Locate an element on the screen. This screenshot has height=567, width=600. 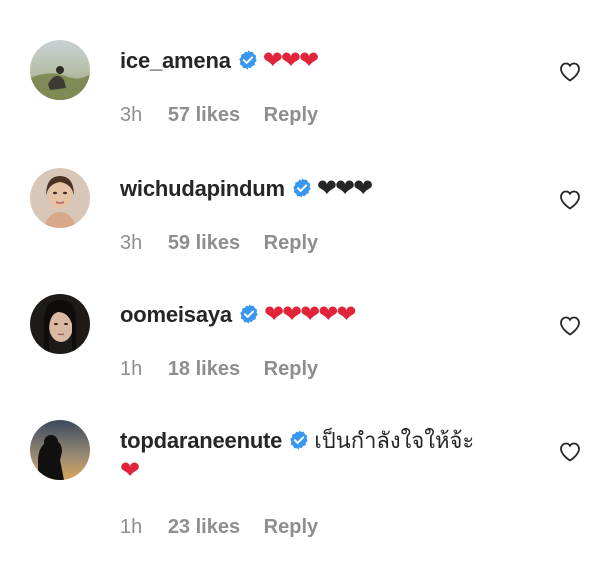
comment-header: wichudapindum ❤❤❤ is located at coordinates (330, 189).